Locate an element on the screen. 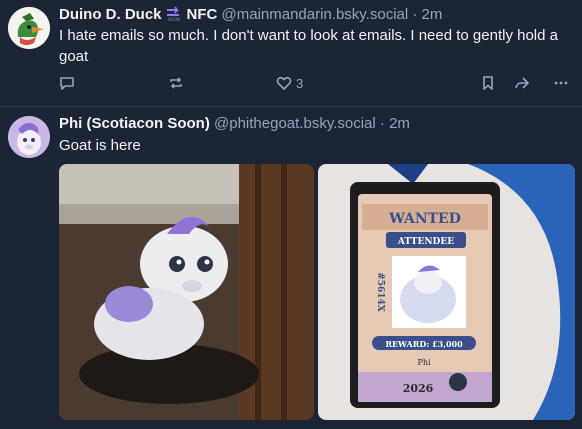 This screenshot has width=582, height=429. display-name: Duino D. Duck is located at coordinates (110, 14).